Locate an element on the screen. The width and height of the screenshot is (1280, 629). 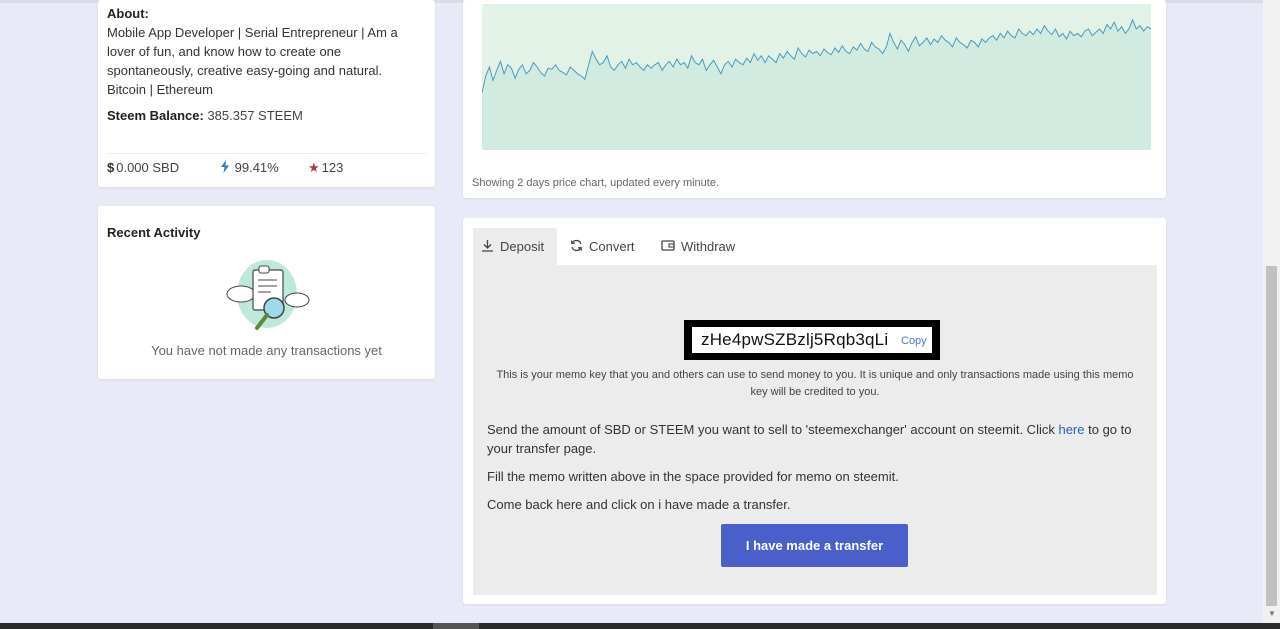
taskbar-item is located at coordinates (456, 626).